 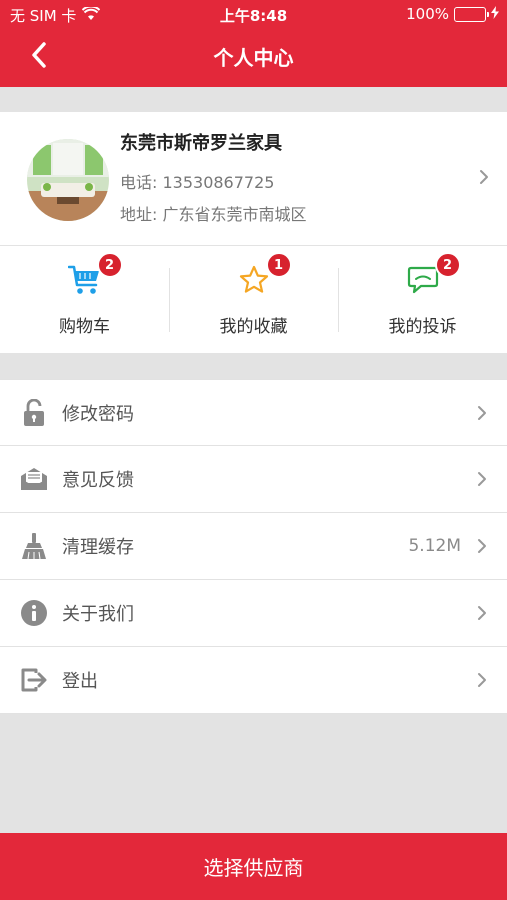 I want to click on battery-icon, so click(x=471, y=14).